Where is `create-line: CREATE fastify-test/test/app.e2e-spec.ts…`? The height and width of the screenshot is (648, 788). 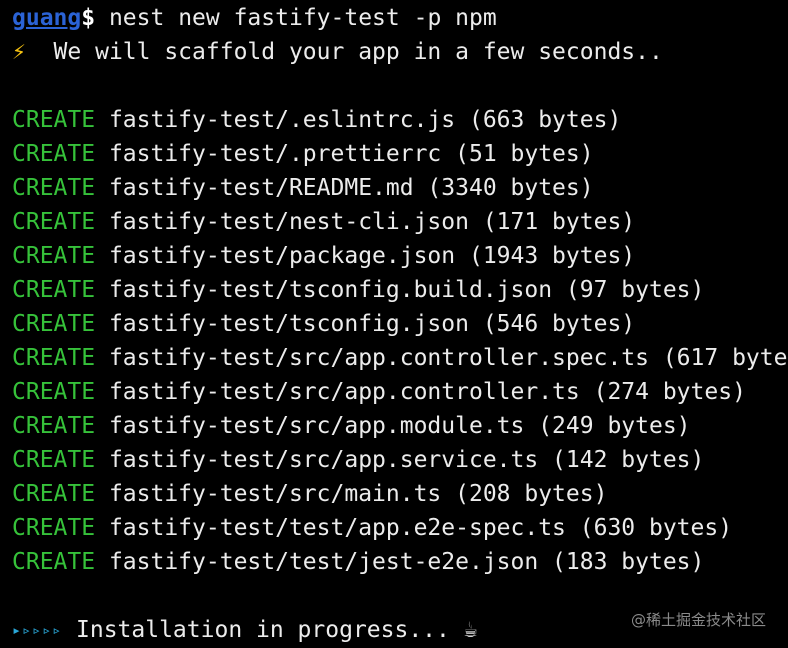
create-line: CREATE fastify-test/test/app.e2e-spec.ts… is located at coordinates (372, 528).